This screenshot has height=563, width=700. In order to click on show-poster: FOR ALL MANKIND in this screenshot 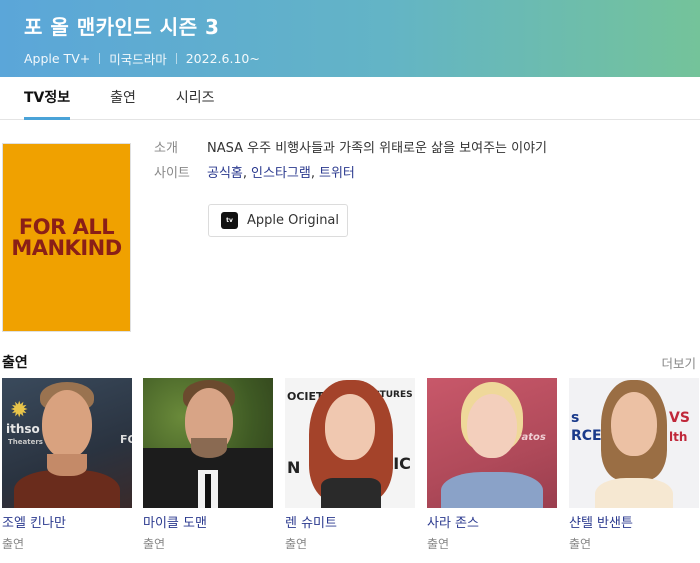, I will do `click(66, 237)`.